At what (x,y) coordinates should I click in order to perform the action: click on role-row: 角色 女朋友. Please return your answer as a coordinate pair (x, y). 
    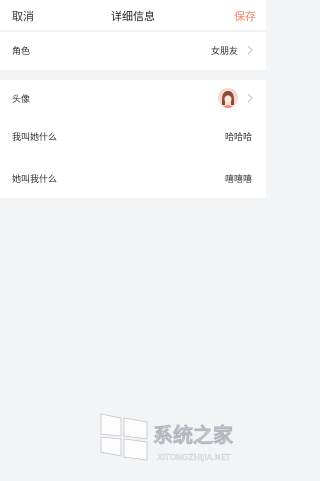
    Looking at the image, I should click on (133, 51).